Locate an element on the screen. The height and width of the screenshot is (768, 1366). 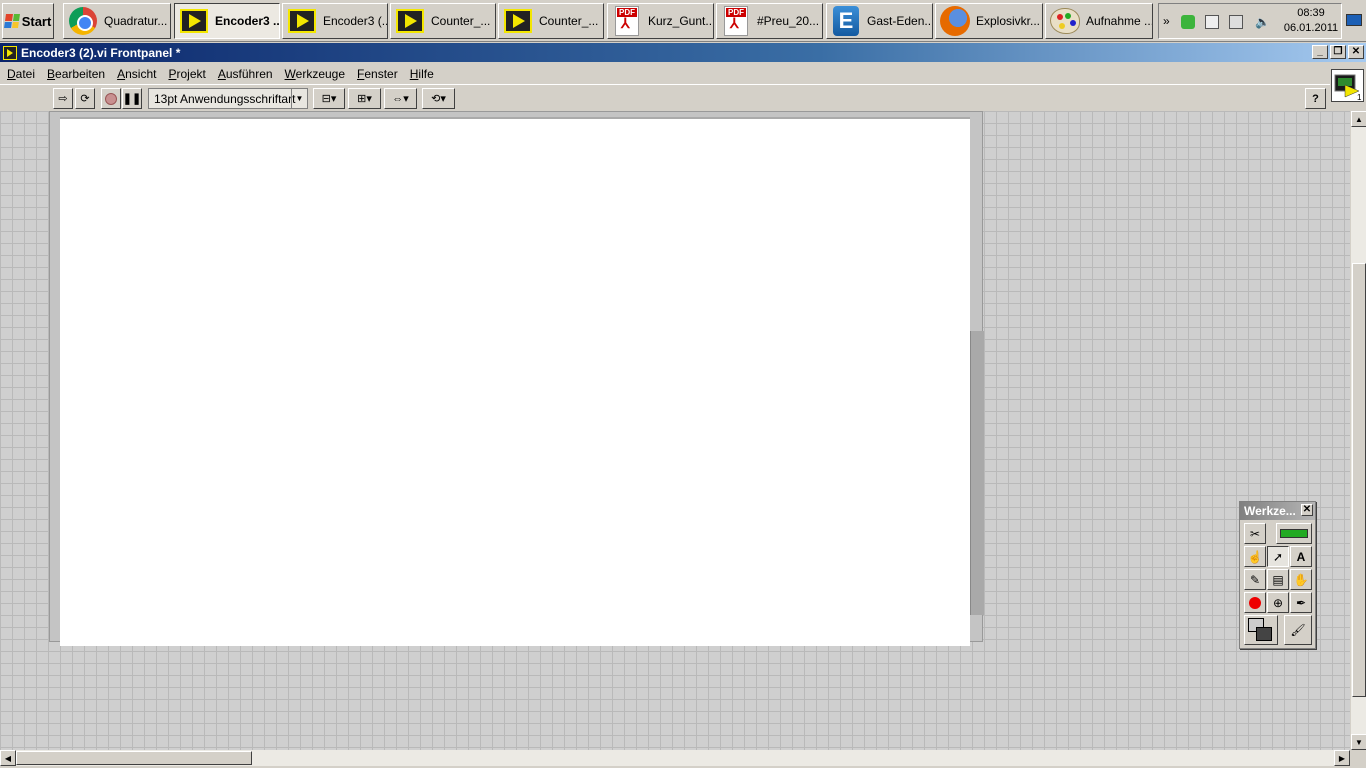
window-title: Encoder3 (2).vi Frontpanel * is located at coordinates (101, 52).